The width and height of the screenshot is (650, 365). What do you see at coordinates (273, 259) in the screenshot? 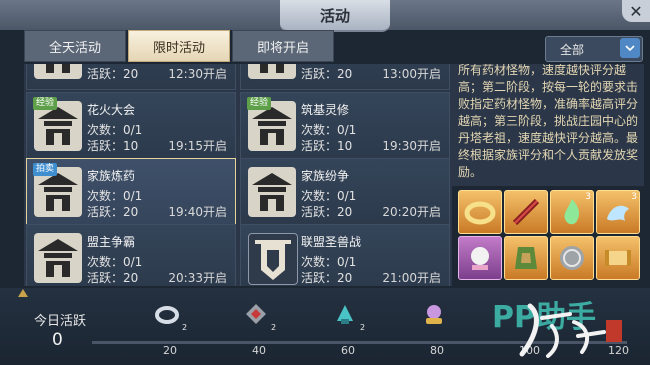
I see `banner-shield-icon` at bounding box center [273, 259].